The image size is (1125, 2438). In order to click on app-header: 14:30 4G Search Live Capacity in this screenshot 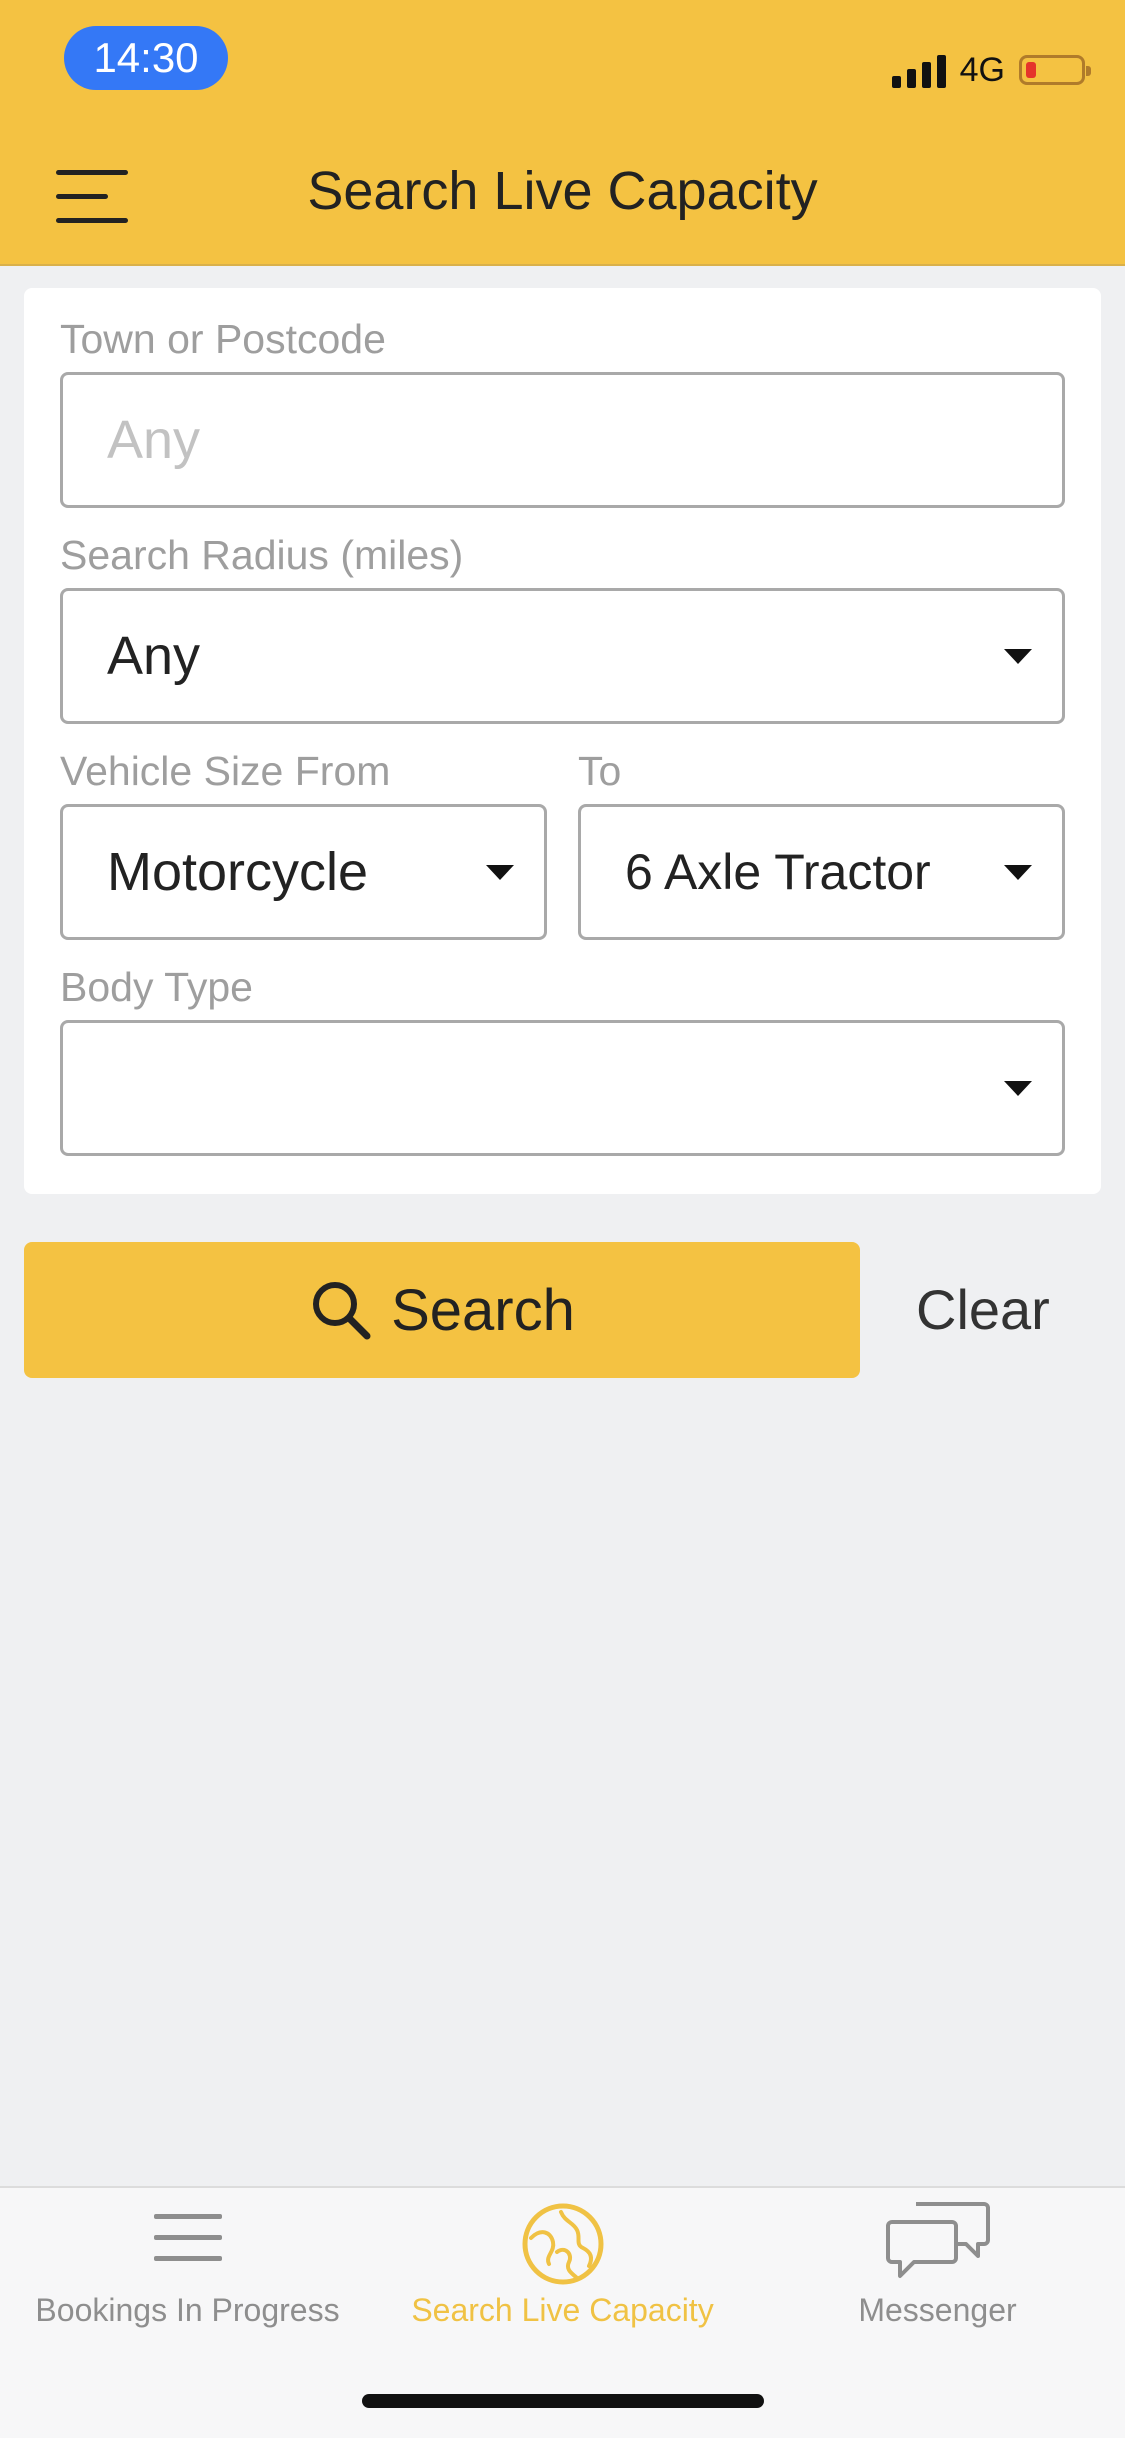, I will do `click(562, 133)`.